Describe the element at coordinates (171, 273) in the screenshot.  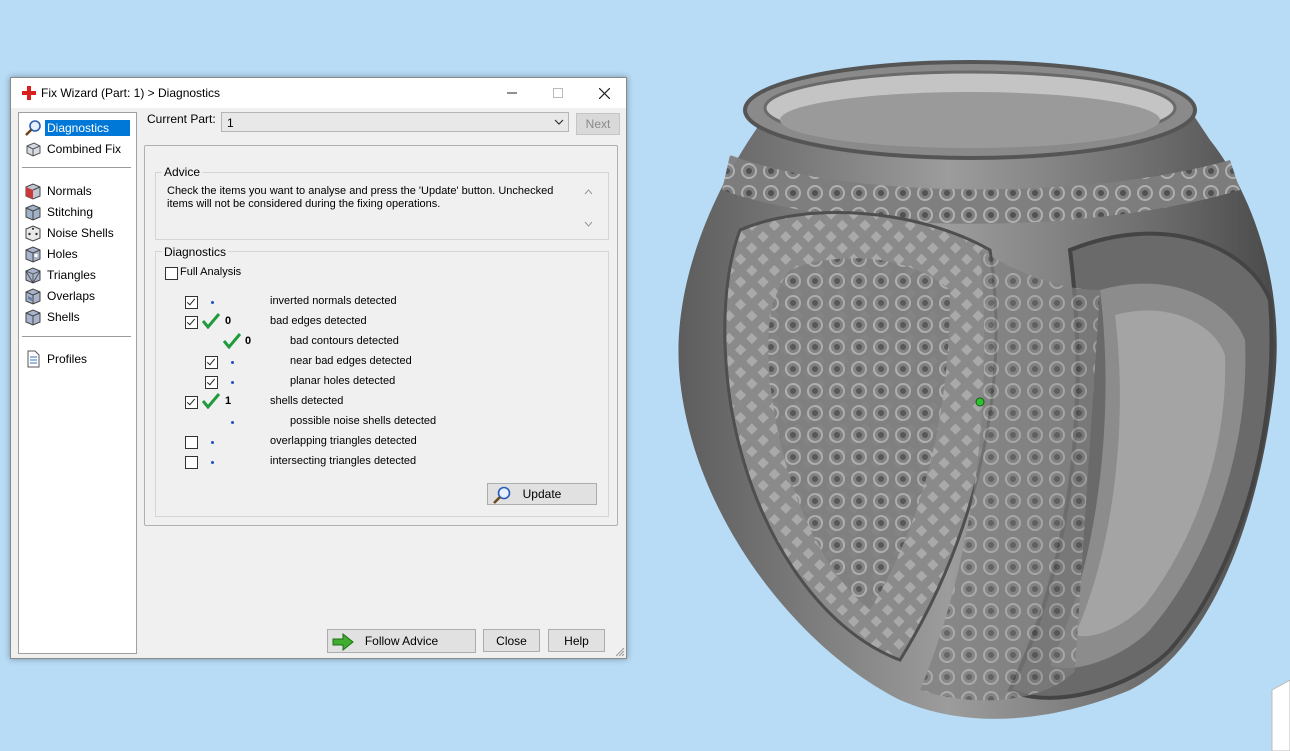
I see `full-analysis-checkbox` at that location.